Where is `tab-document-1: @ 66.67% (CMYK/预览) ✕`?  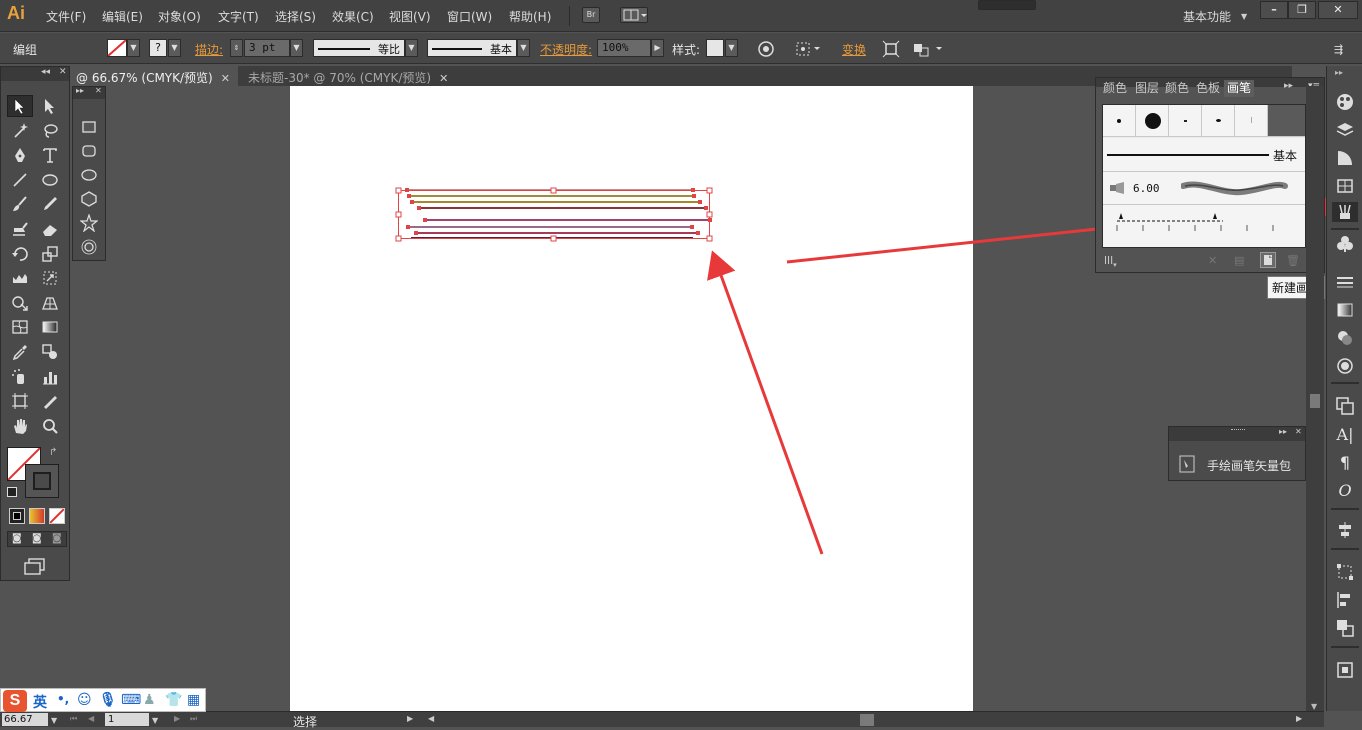 tab-document-1: @ 66.67% (CMYK/预览) ✕ is located at coordinates (154, 76).